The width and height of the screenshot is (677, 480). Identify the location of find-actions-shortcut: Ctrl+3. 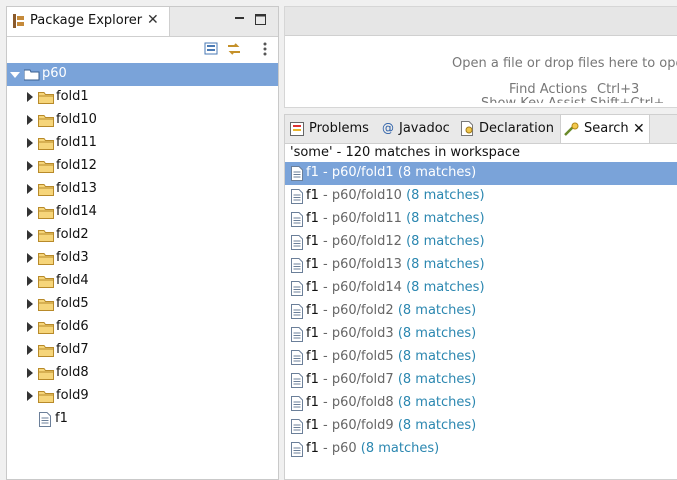
(618, 89).